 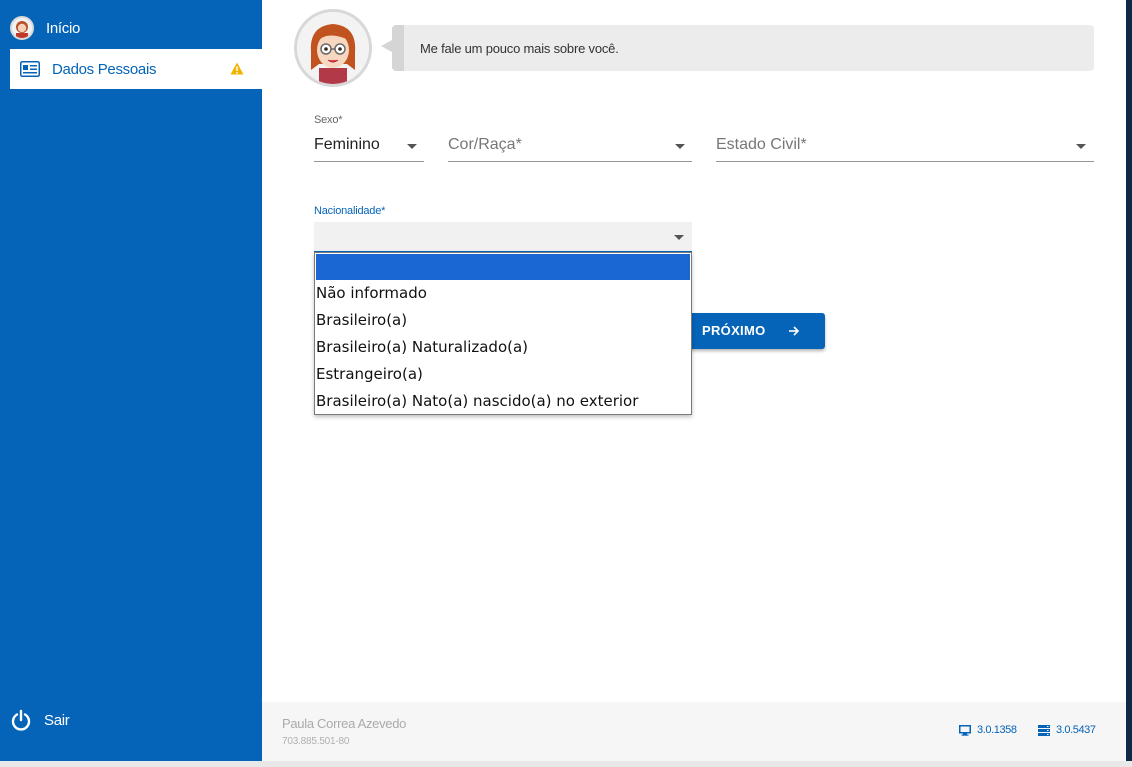 I want to click on dropdown-option: Brasileiro(a), so click(x=503, y=320).